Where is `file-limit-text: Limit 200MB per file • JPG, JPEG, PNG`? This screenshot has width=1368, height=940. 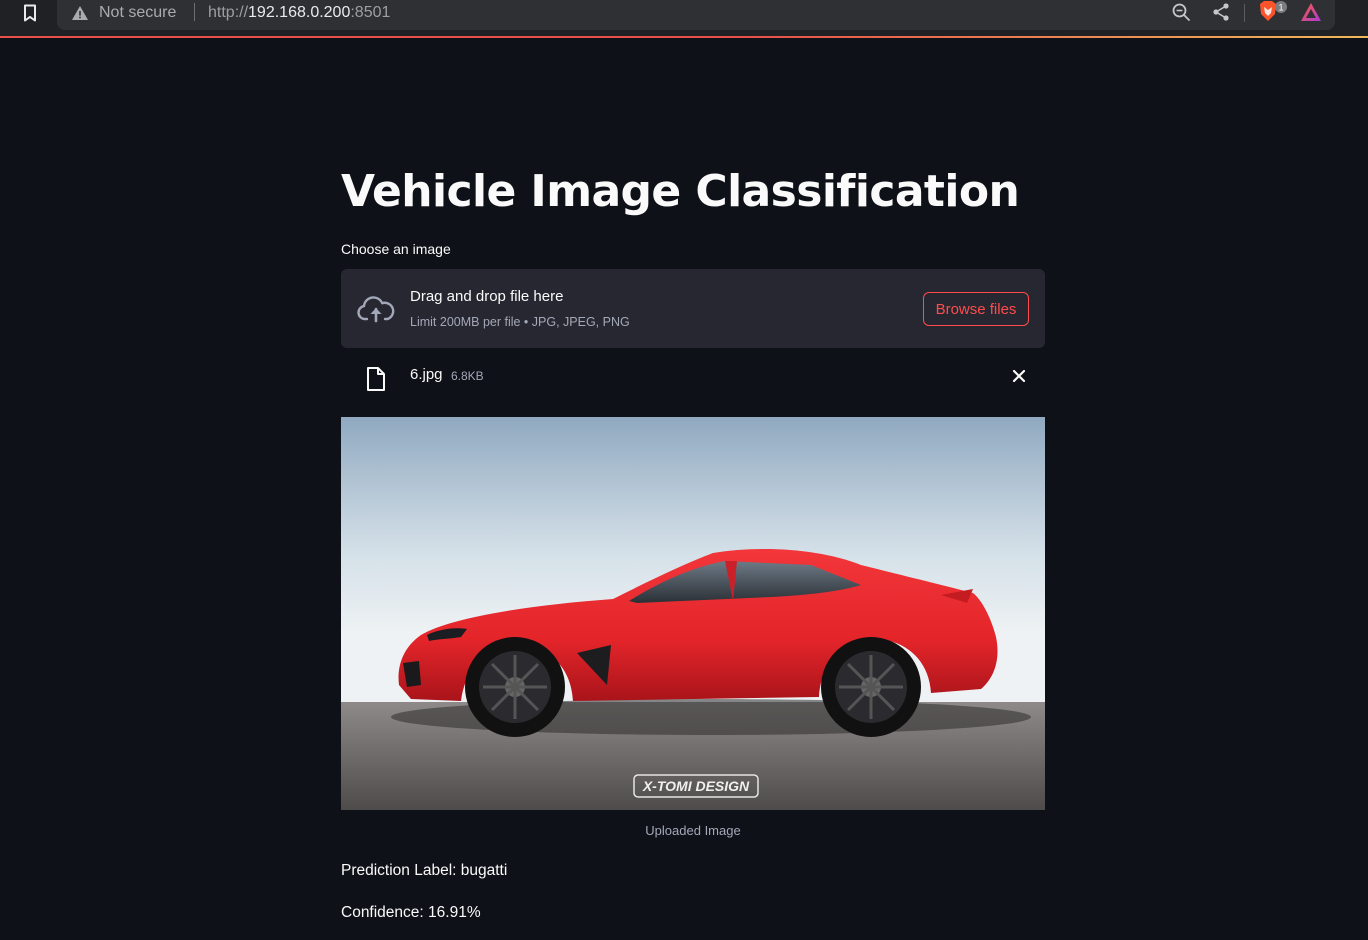 file-limit-text: Limit 200MB per file • JPG, JPEG, PNG is located at coordinates (520, 322).